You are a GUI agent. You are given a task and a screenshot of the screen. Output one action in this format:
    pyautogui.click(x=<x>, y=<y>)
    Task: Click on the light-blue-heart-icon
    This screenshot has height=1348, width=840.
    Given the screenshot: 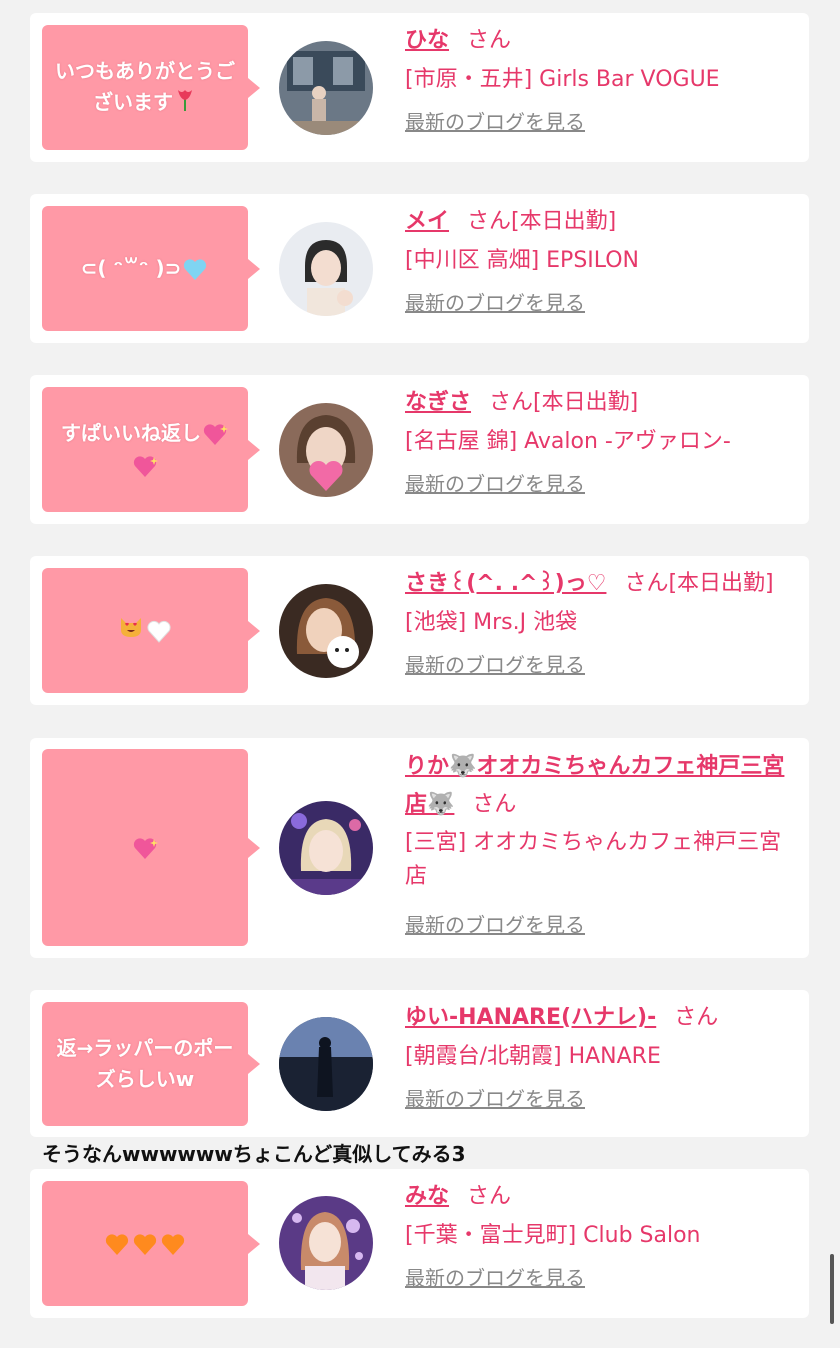 What is the action you would take?
    pyautogui.click(x=195, y=269)
    